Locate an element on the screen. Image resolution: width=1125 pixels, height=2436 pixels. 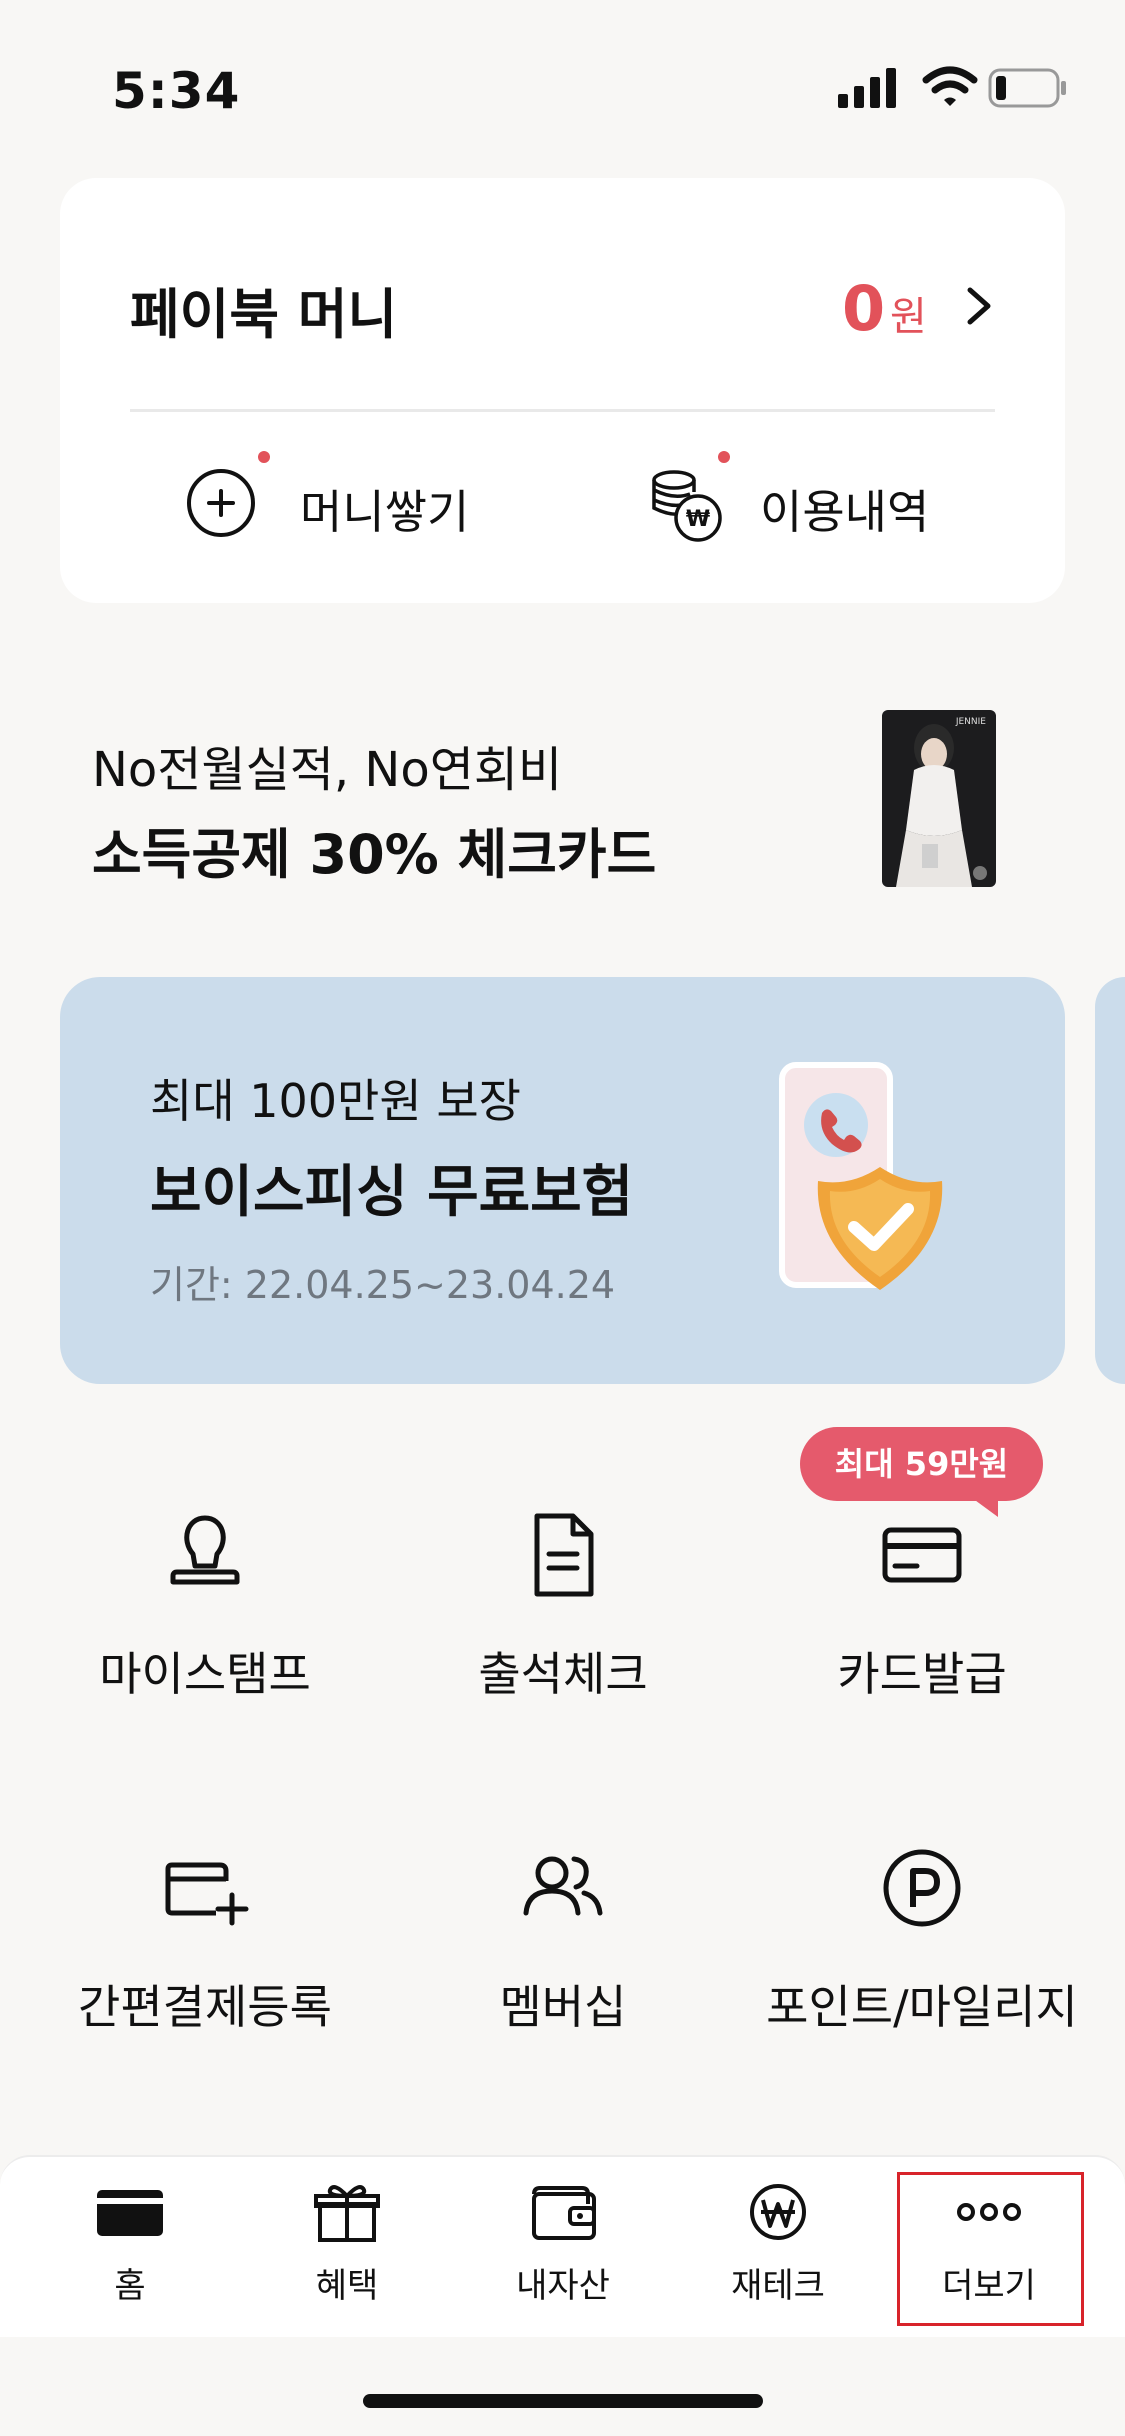
tab-investment: 재테크 is located at coordinates (778, 2244).